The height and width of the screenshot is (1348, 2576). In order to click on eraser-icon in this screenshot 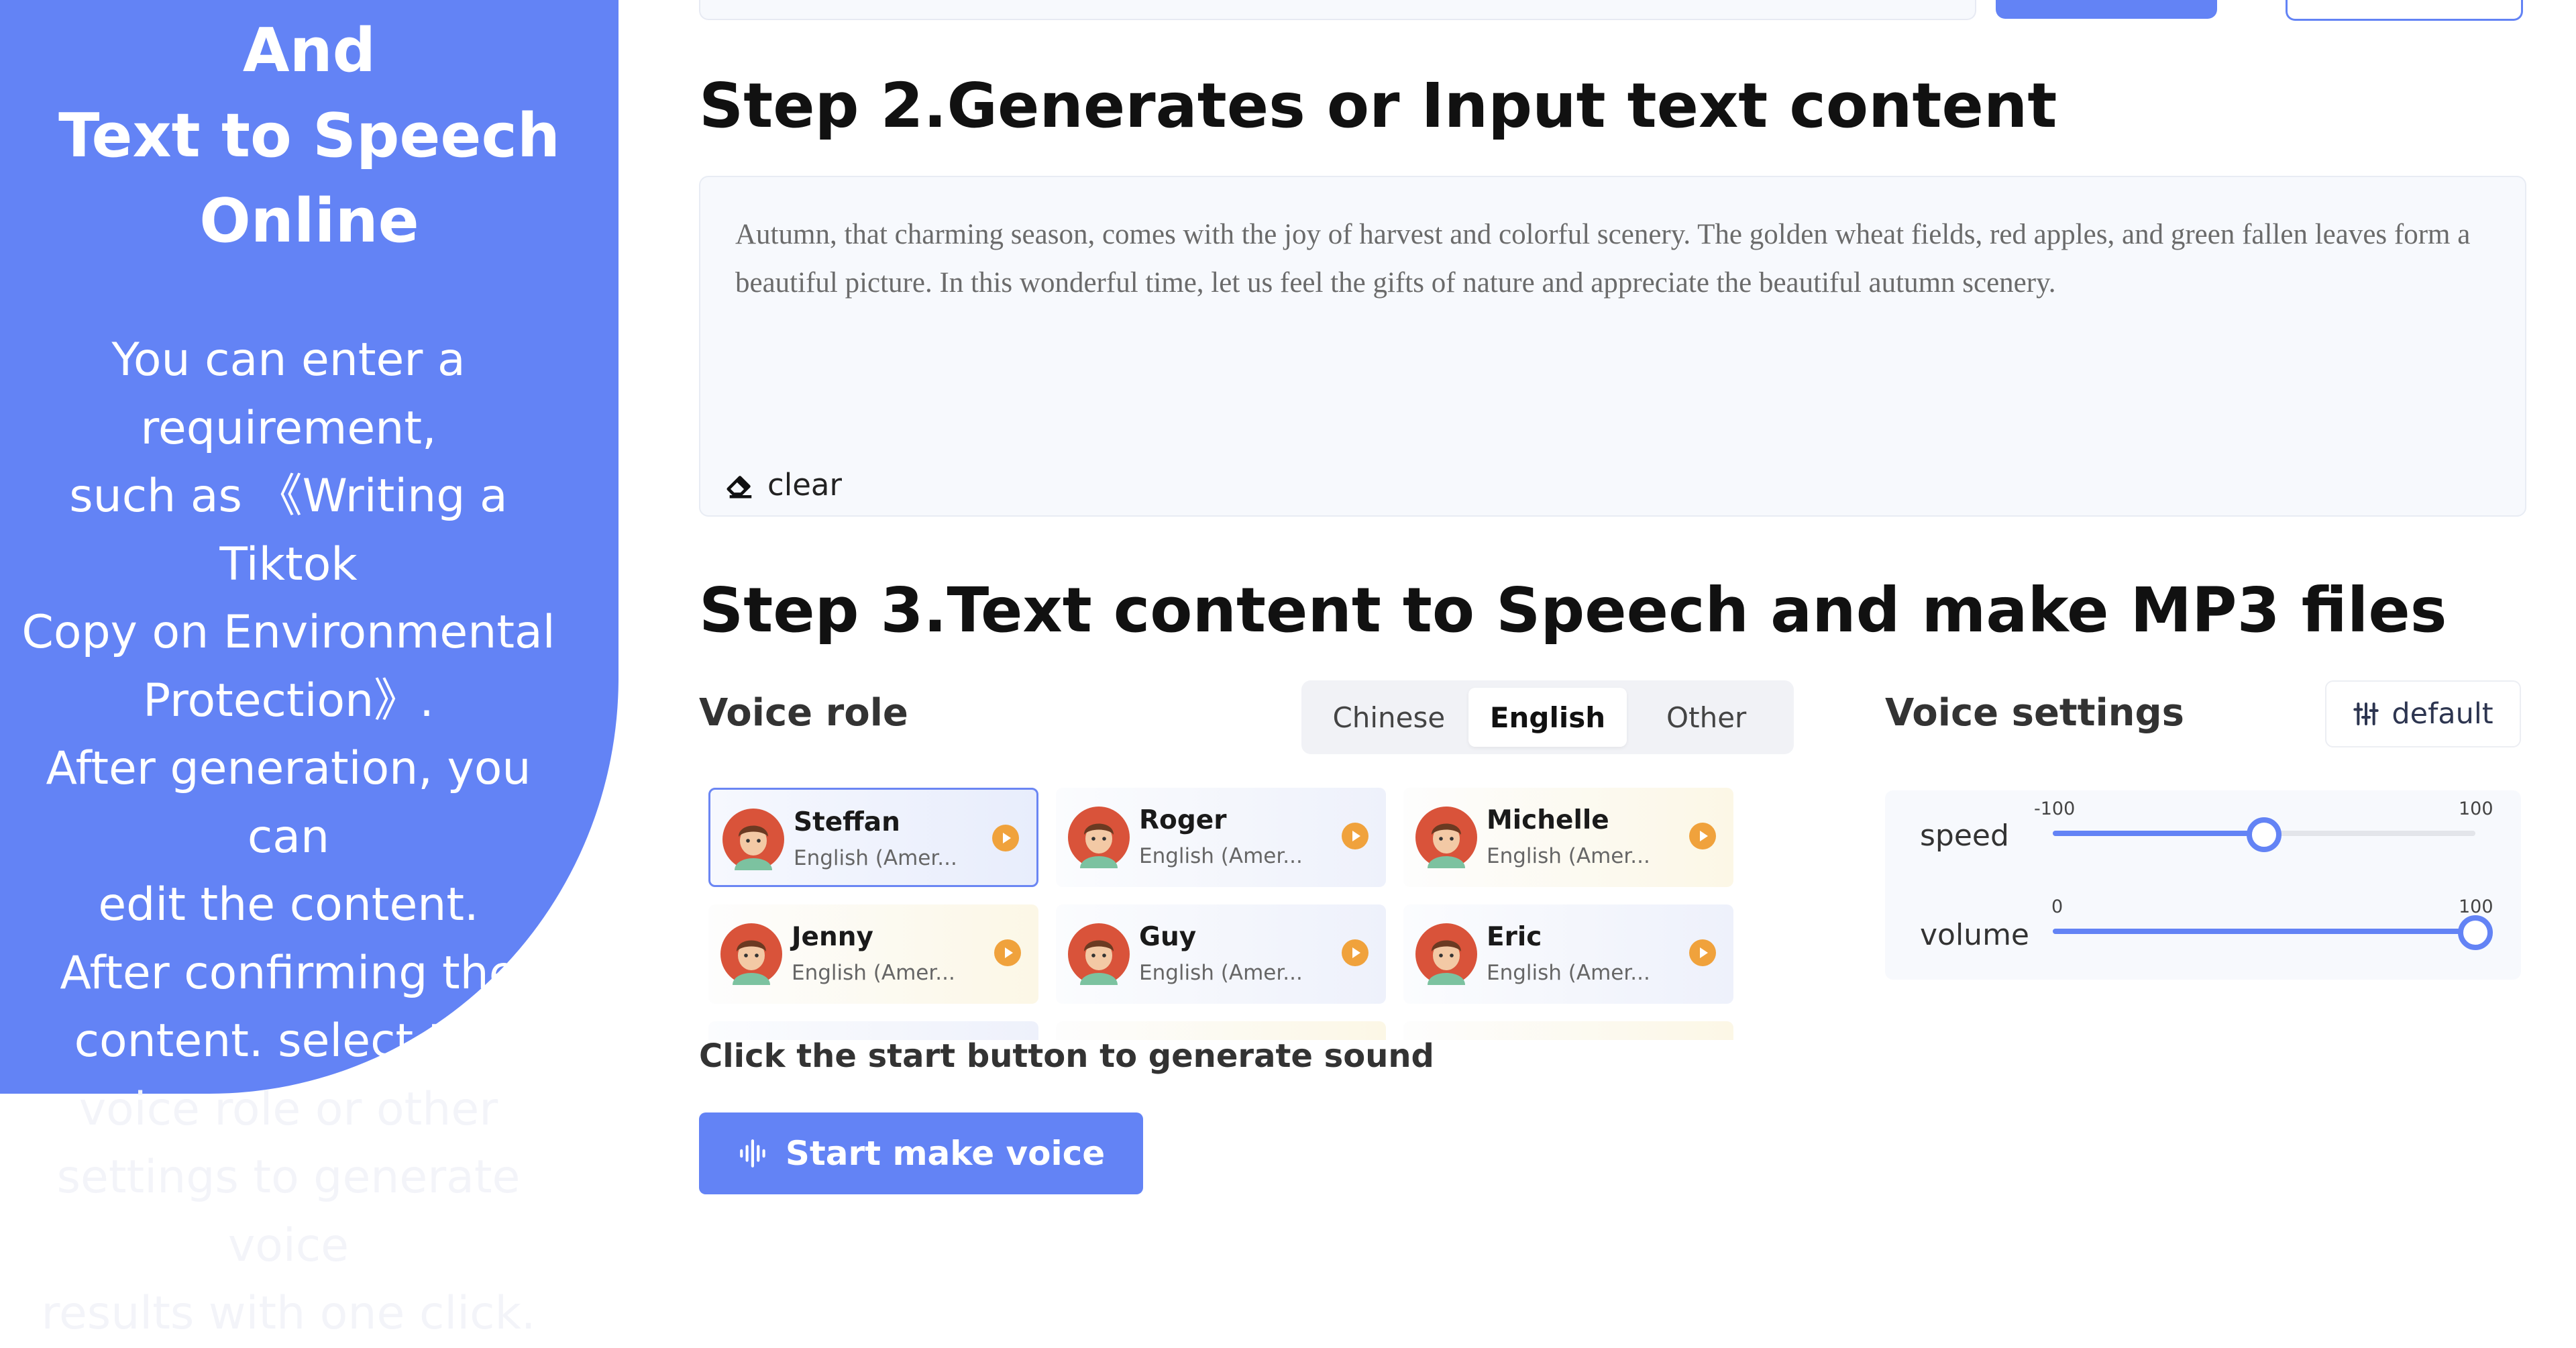, I will do `click(739, 487)`.